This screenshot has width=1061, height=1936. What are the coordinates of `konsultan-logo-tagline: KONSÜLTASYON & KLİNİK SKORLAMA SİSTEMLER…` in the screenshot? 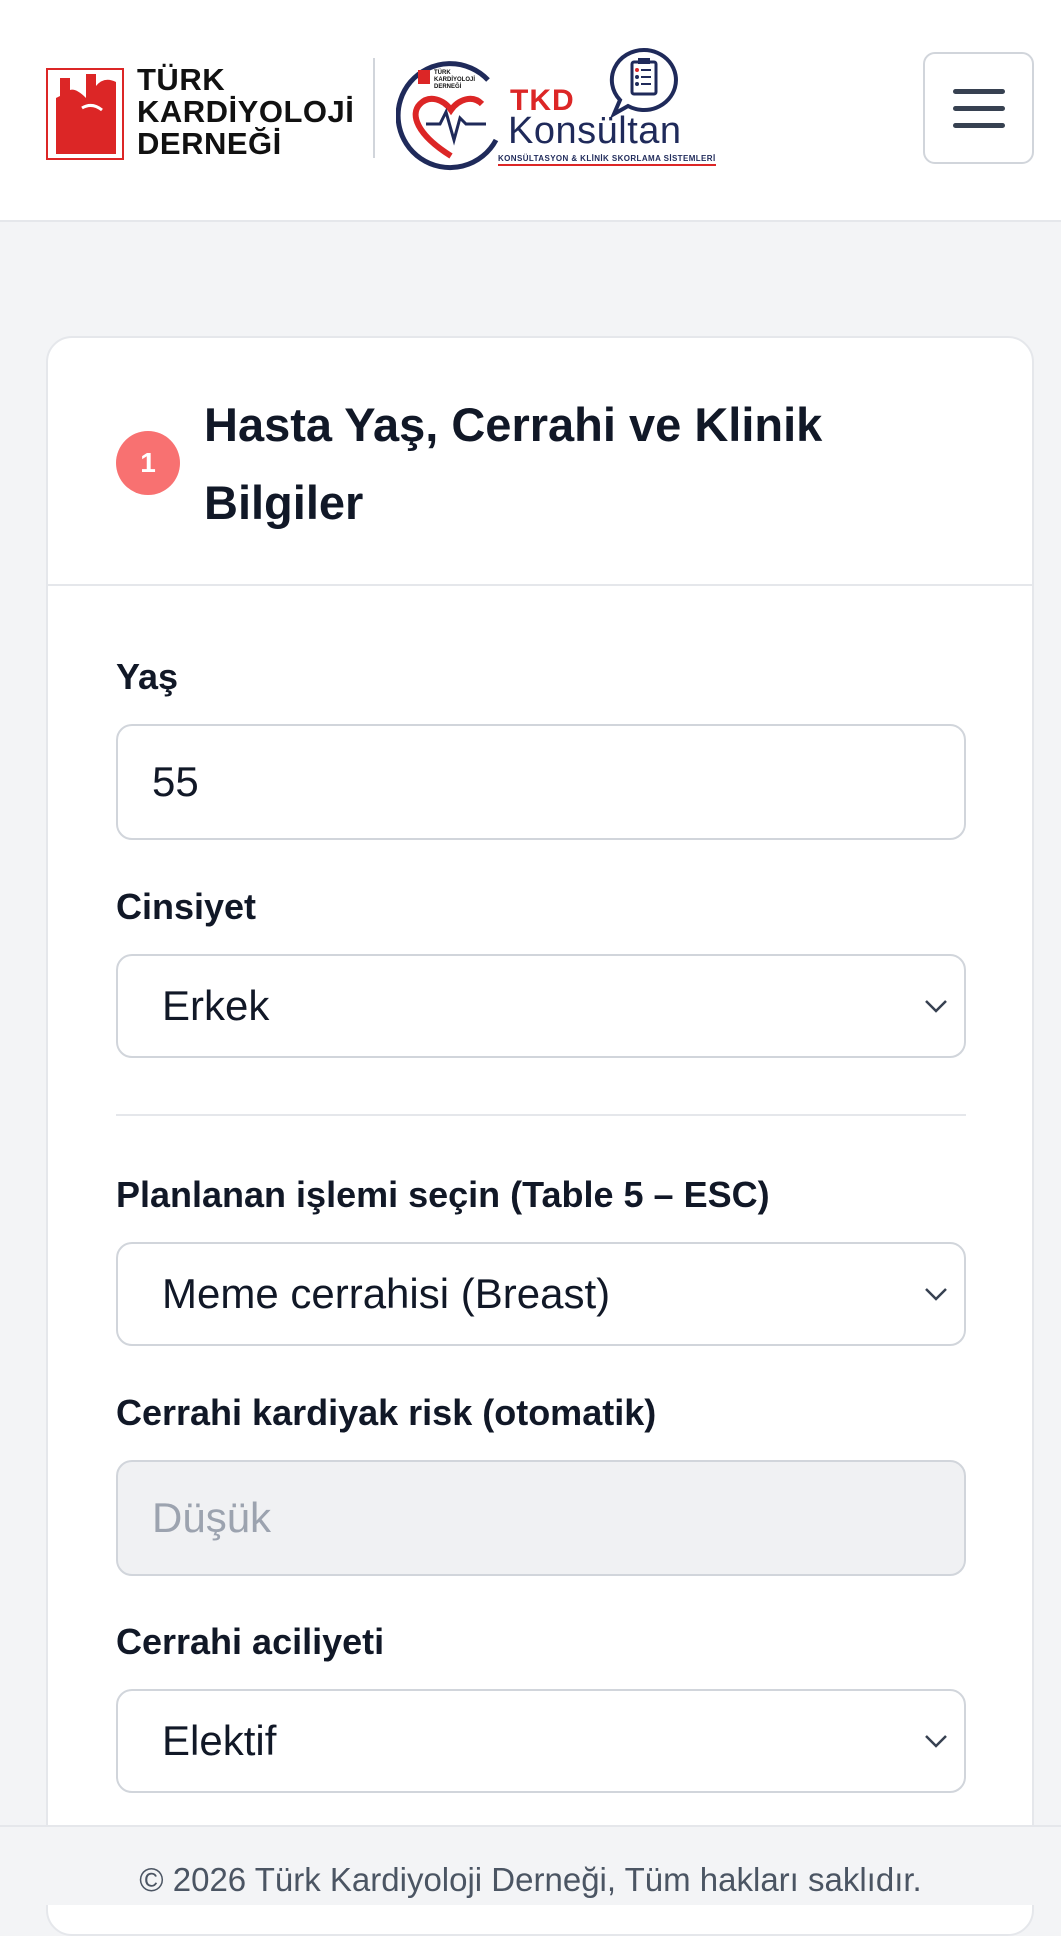 It's located at (607, 160).